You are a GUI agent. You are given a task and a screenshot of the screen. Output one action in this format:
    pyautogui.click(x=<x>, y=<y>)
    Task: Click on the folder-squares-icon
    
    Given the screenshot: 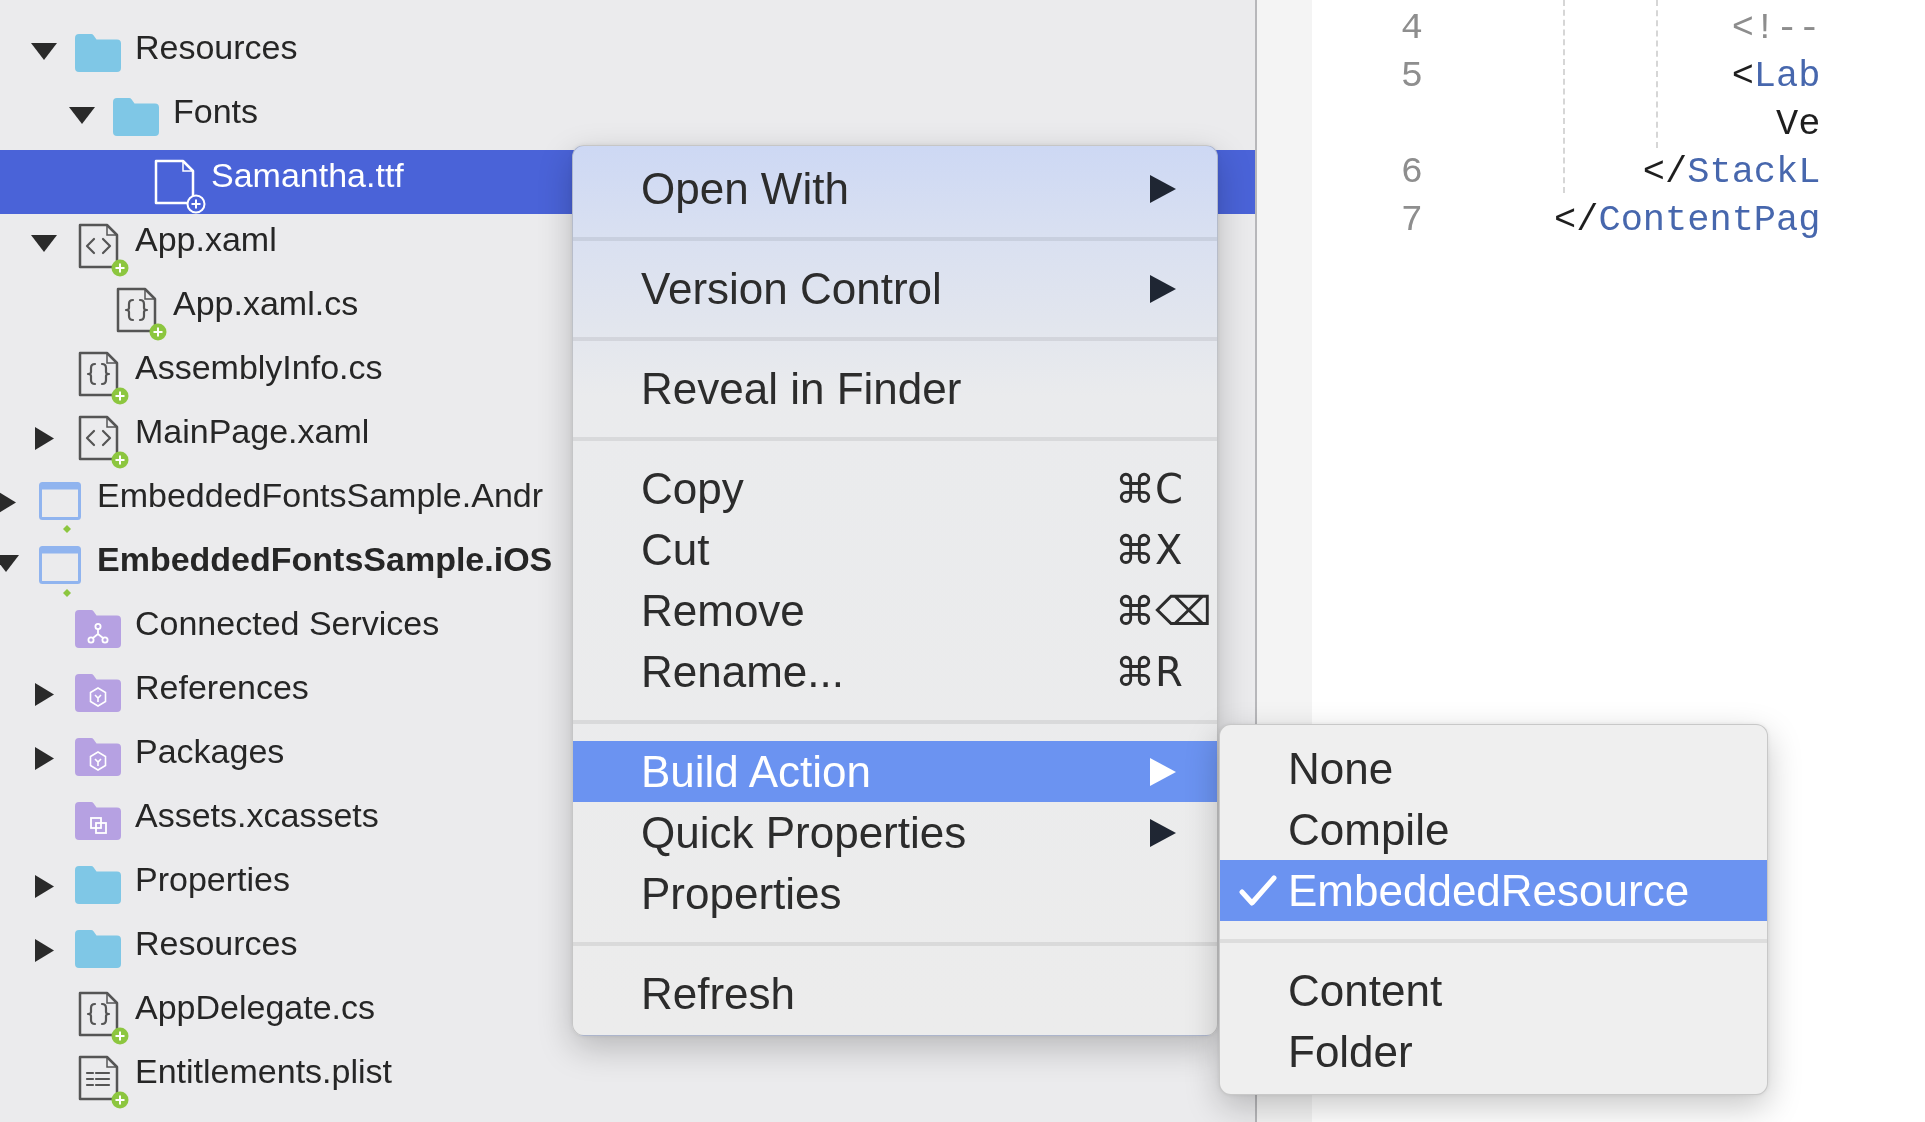 What is the action you would take?
    pyautogui.click(x=98, y=821)
    